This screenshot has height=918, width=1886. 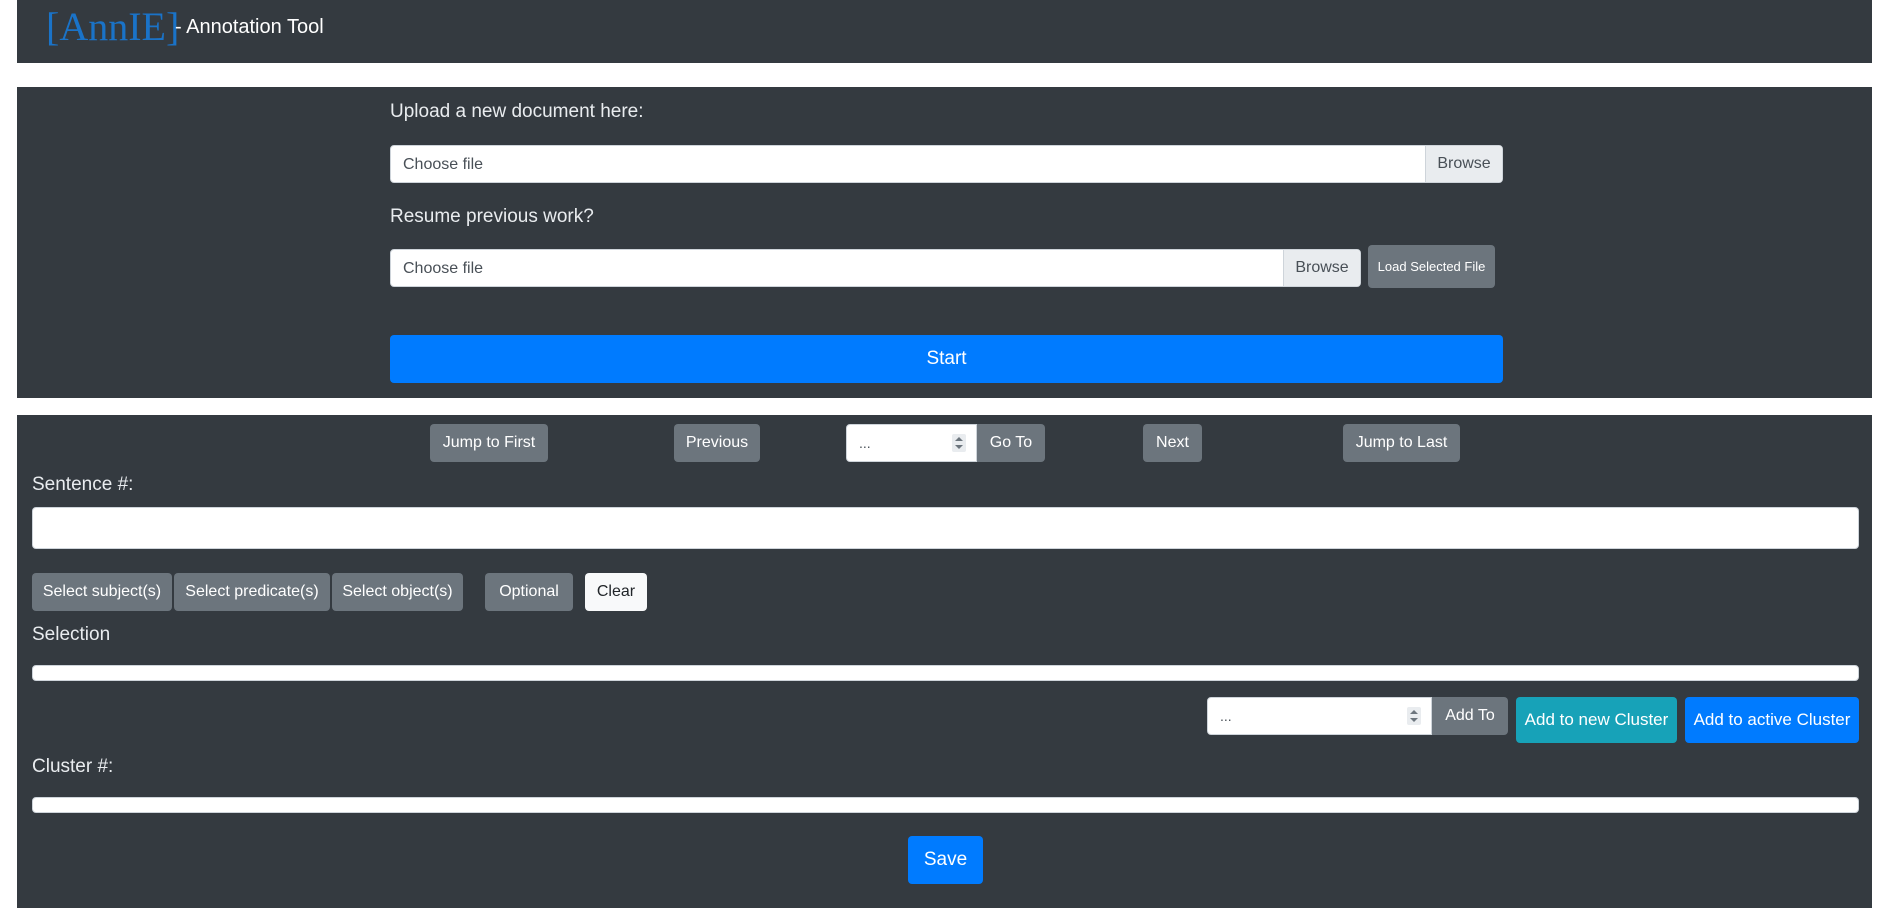 I want to click on resume-file-input: Choose file Browse, so click(x=875, y=268).